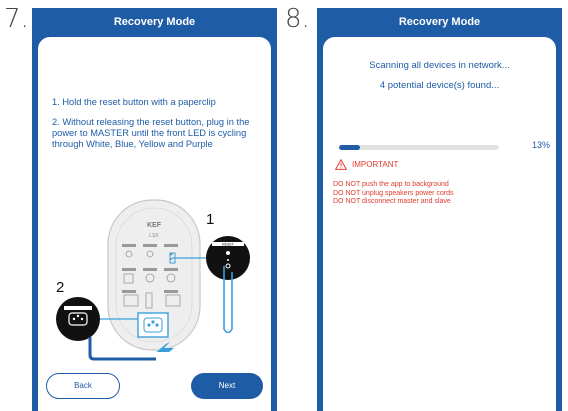  I want to click on brand-logo: KEF, so click(154, 225).